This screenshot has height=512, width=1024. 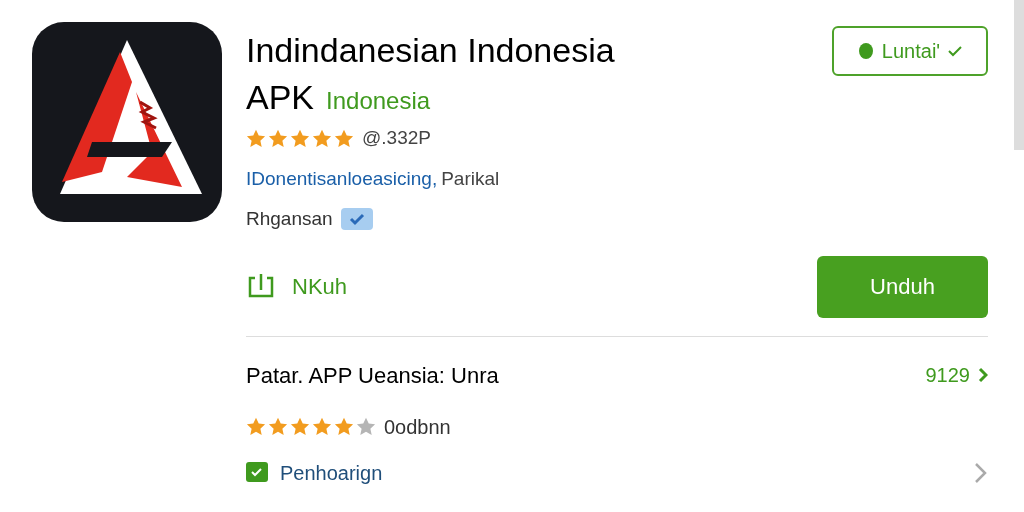 What do you see at coordinates (417, 427) in the screenshot?
I see `reviews-text: 0odbnn` at bounding box center [417, 427].